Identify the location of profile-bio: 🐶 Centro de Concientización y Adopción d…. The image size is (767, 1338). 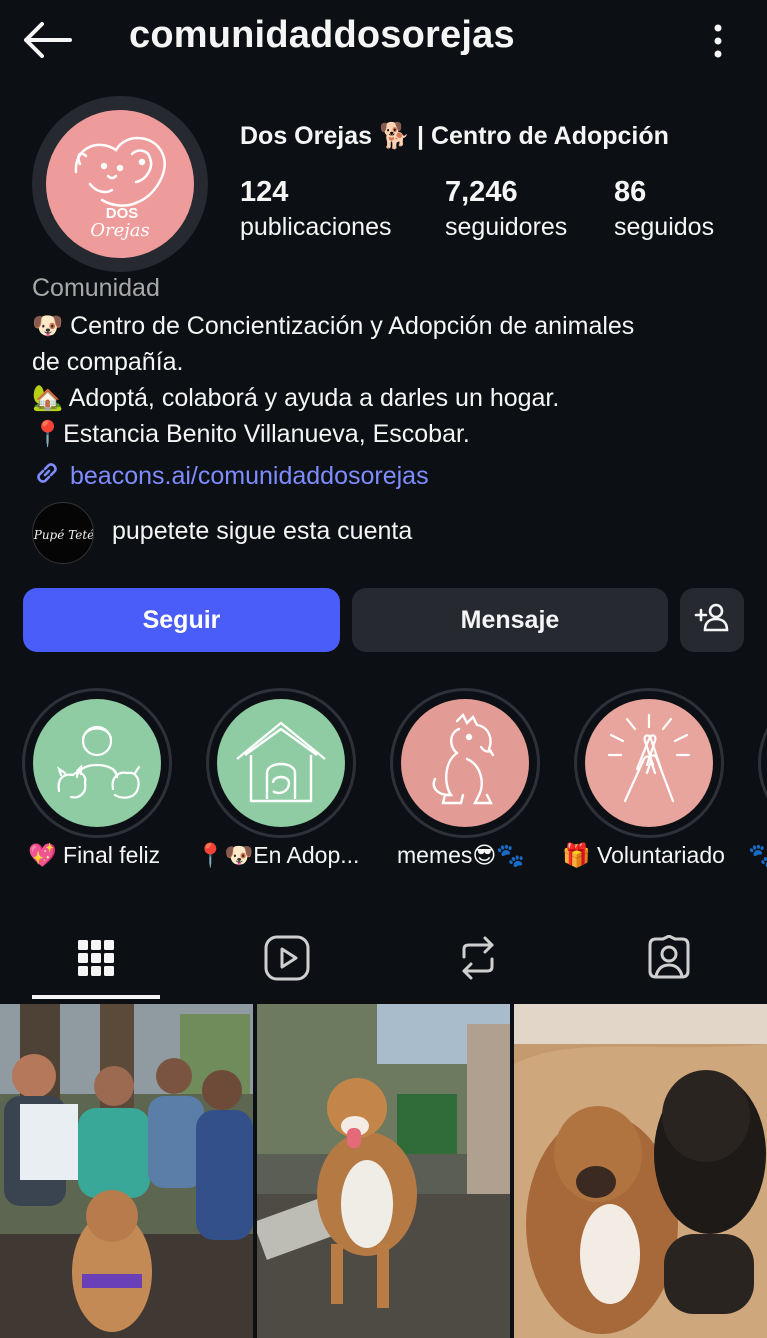
(392, 380).